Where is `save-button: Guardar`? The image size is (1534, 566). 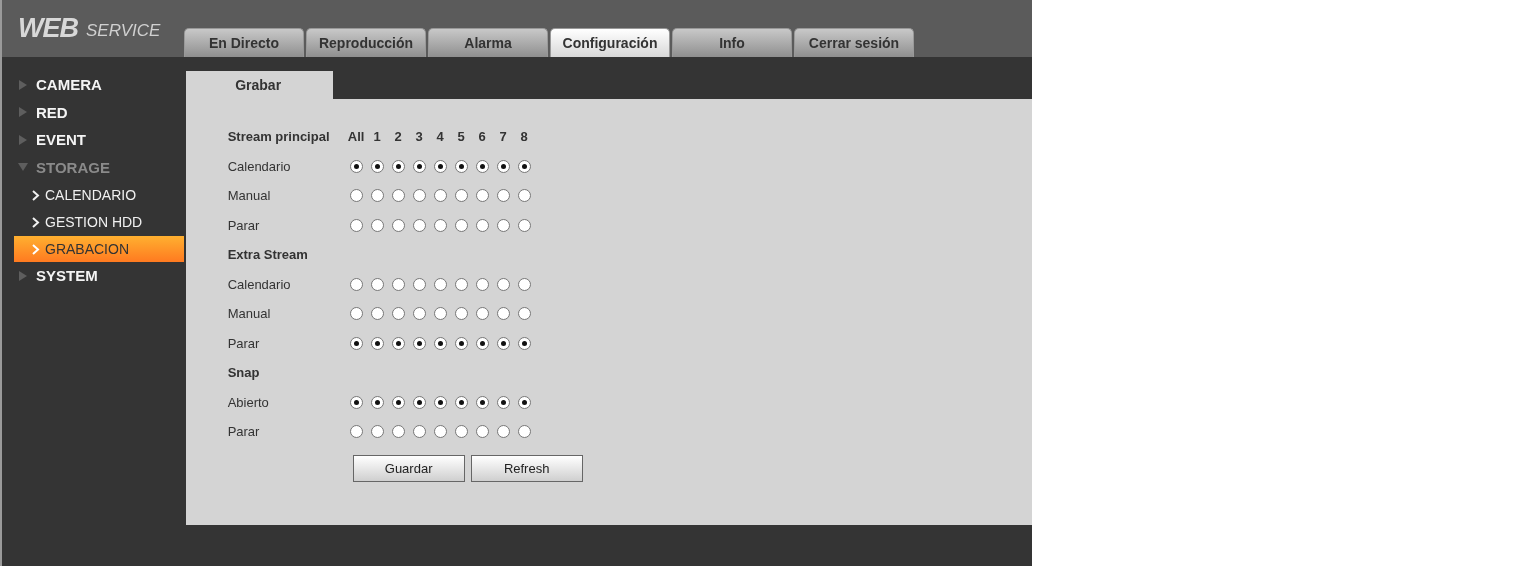
save-button: Guardar is located at coordinates (408, 468).